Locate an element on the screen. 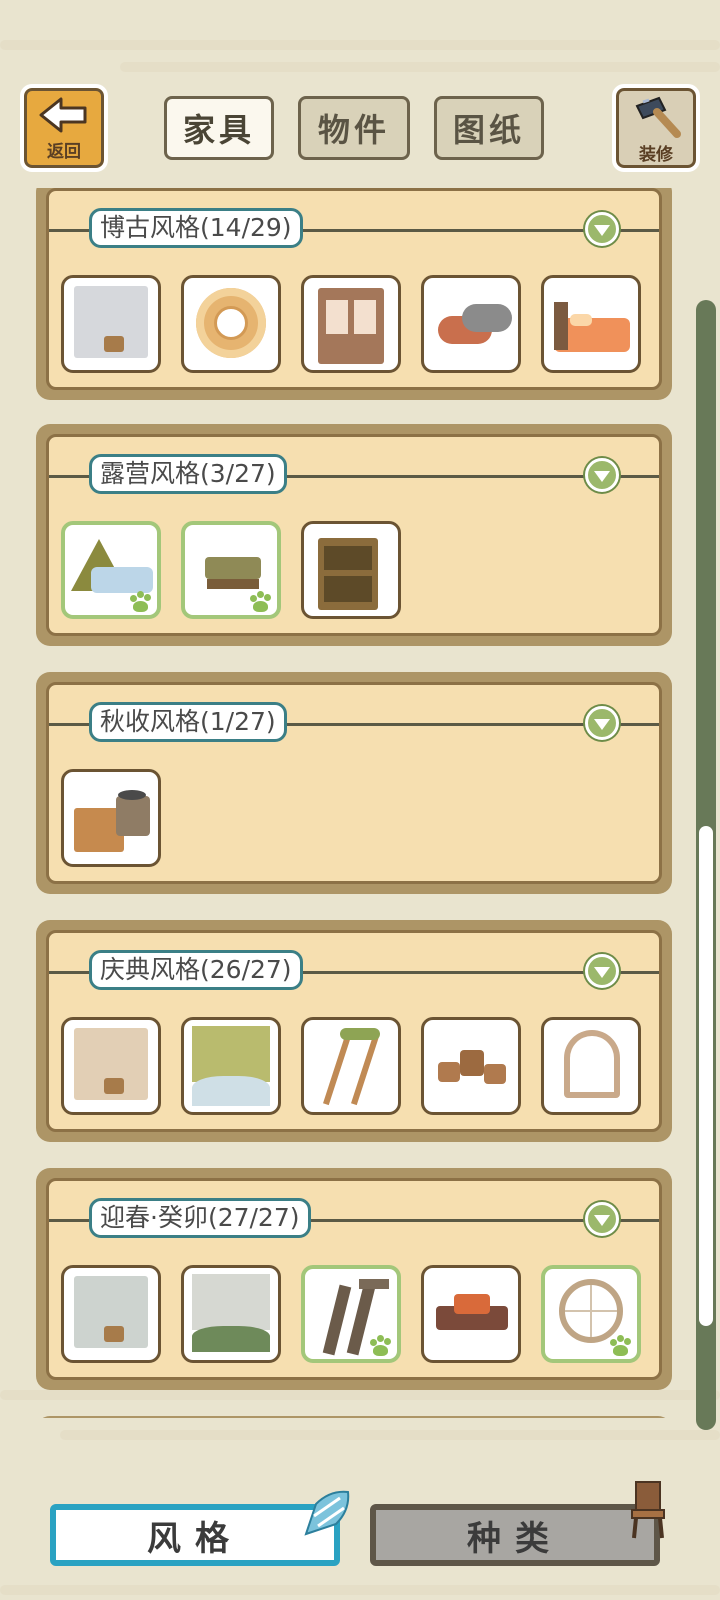 The height and width of the screenshot is (1600, 720). style-group-title: 露营风格(3/27) is located at coordinates (188, 474).